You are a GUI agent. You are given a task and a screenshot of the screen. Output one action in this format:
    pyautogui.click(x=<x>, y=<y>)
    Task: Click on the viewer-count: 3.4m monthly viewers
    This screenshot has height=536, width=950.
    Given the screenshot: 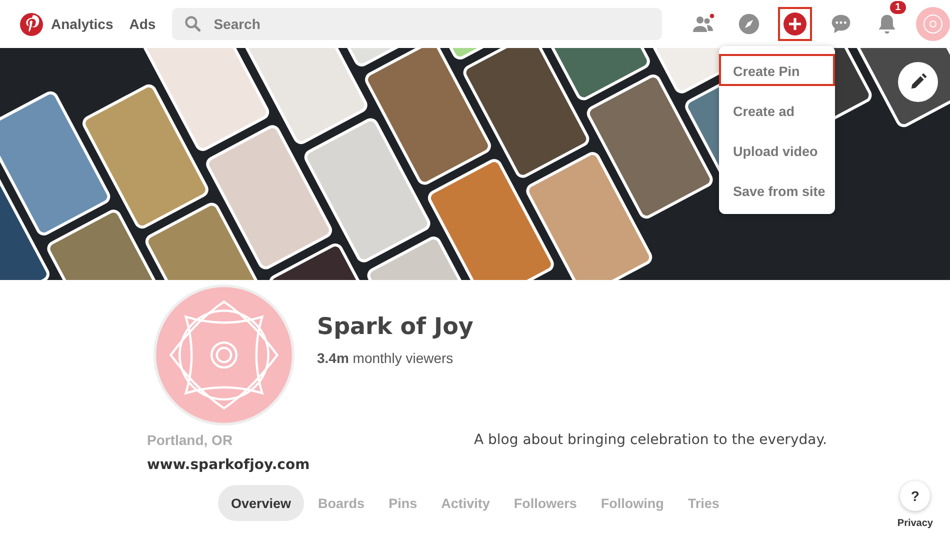 What is the action you would take?
    pyautogui.click(x=385, y=358)
    